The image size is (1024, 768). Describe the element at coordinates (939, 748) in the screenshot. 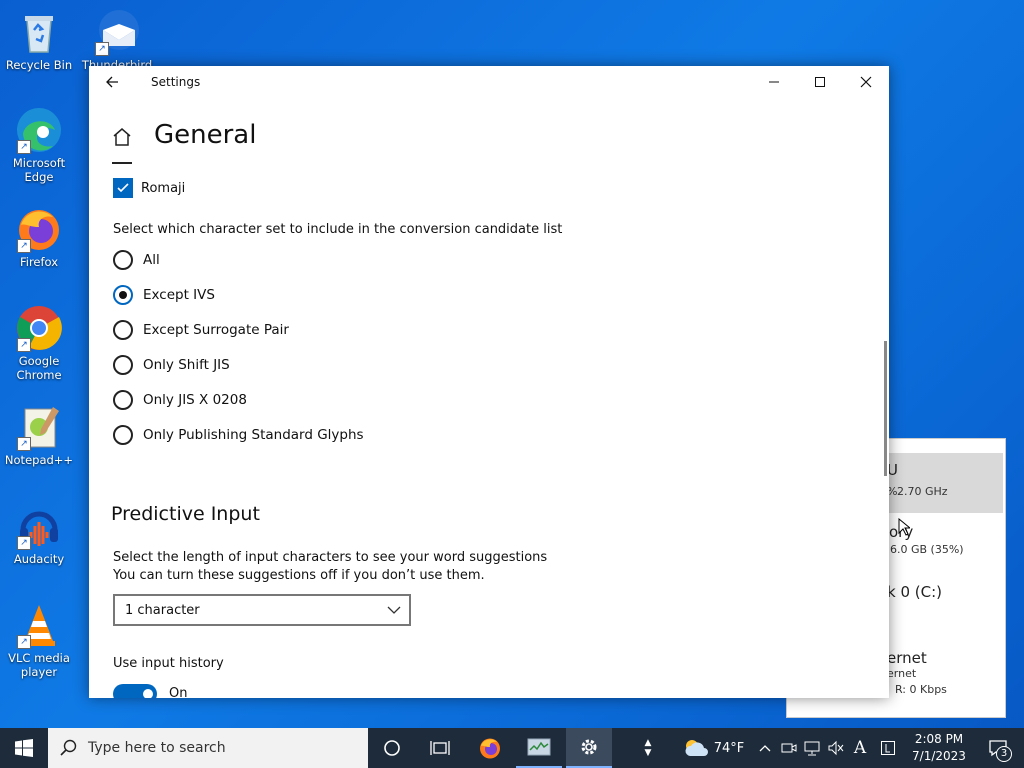

I see `clock: 2:08 PM 7/1/2023` at that location.